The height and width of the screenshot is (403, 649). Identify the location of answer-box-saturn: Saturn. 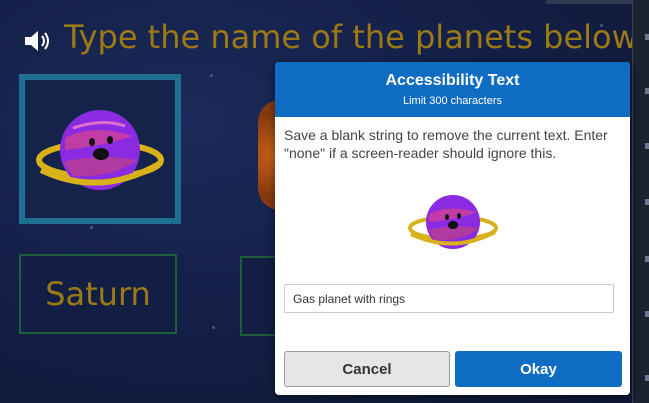
(98, 294).